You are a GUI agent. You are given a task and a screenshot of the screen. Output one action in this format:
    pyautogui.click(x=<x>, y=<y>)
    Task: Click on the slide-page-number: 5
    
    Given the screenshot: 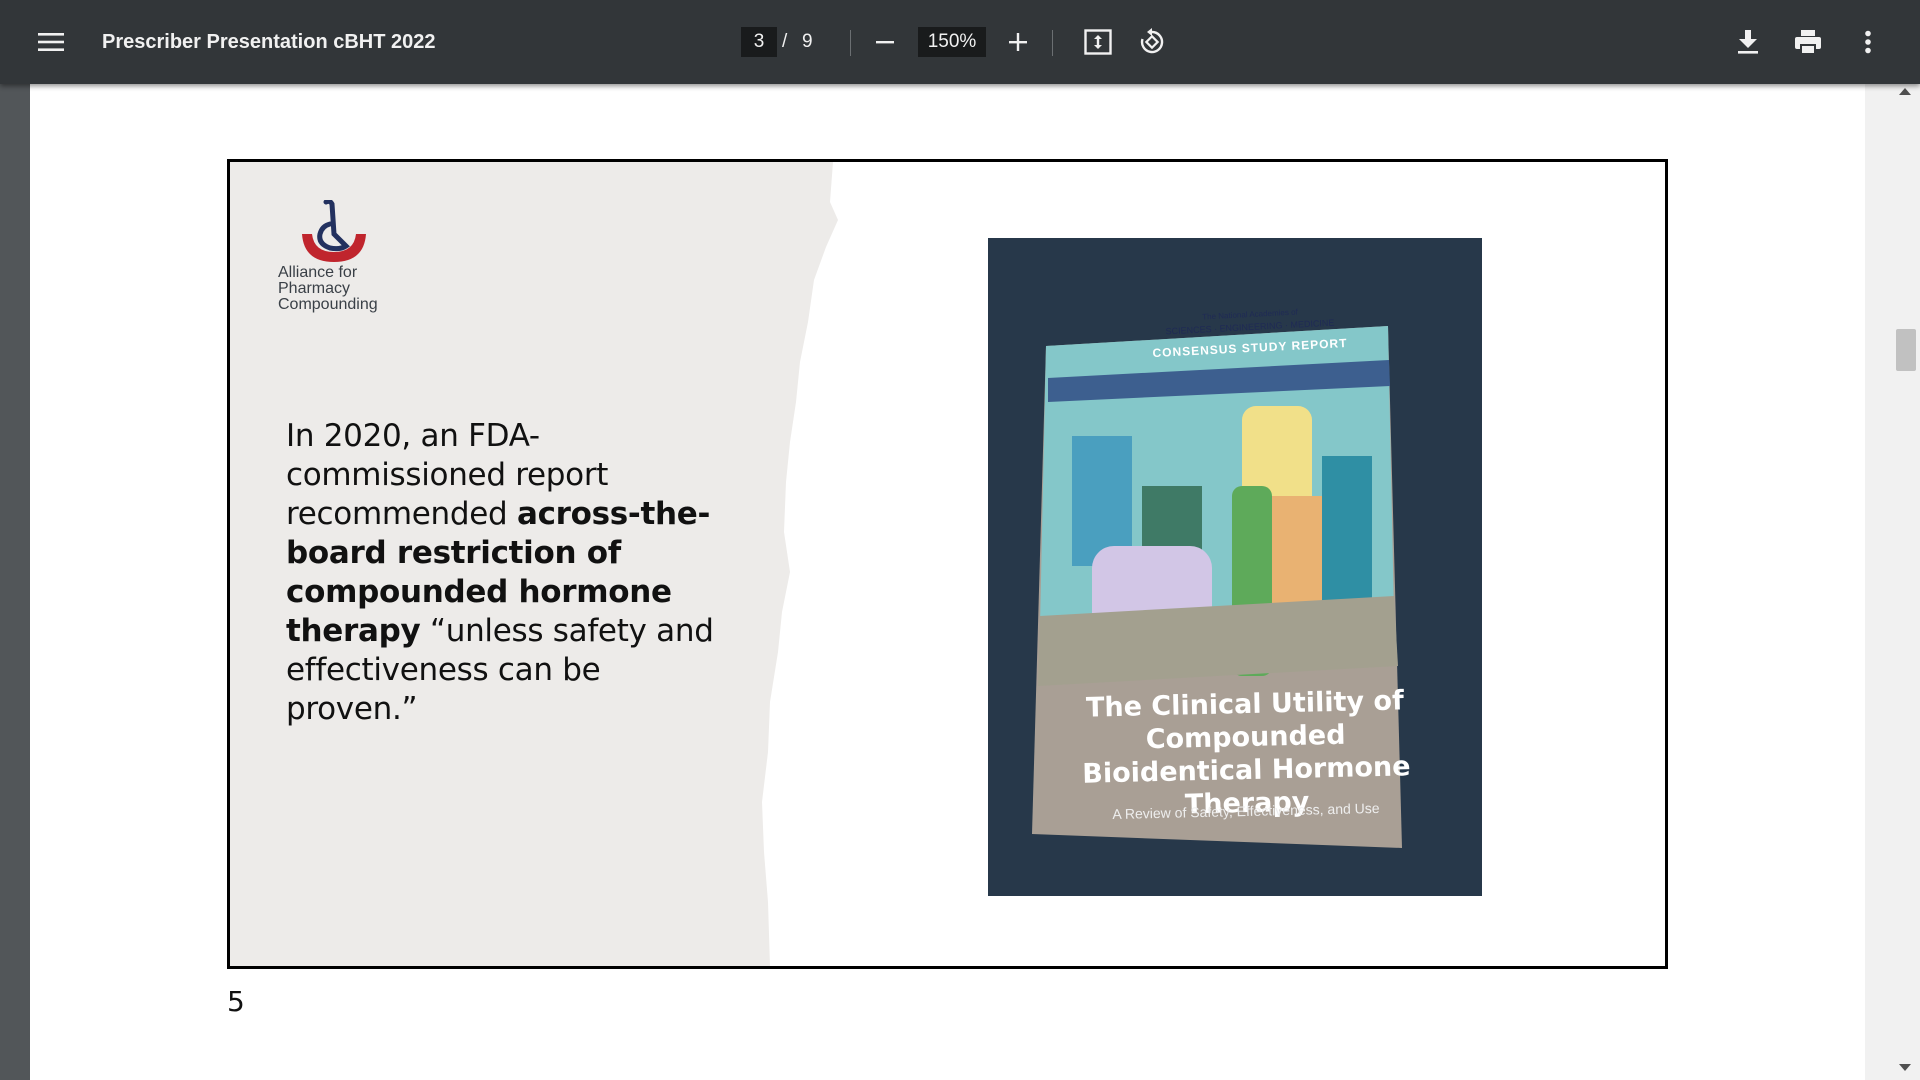 What is the action you would take?
    pyautogui.click(x=236, y=1001)
    